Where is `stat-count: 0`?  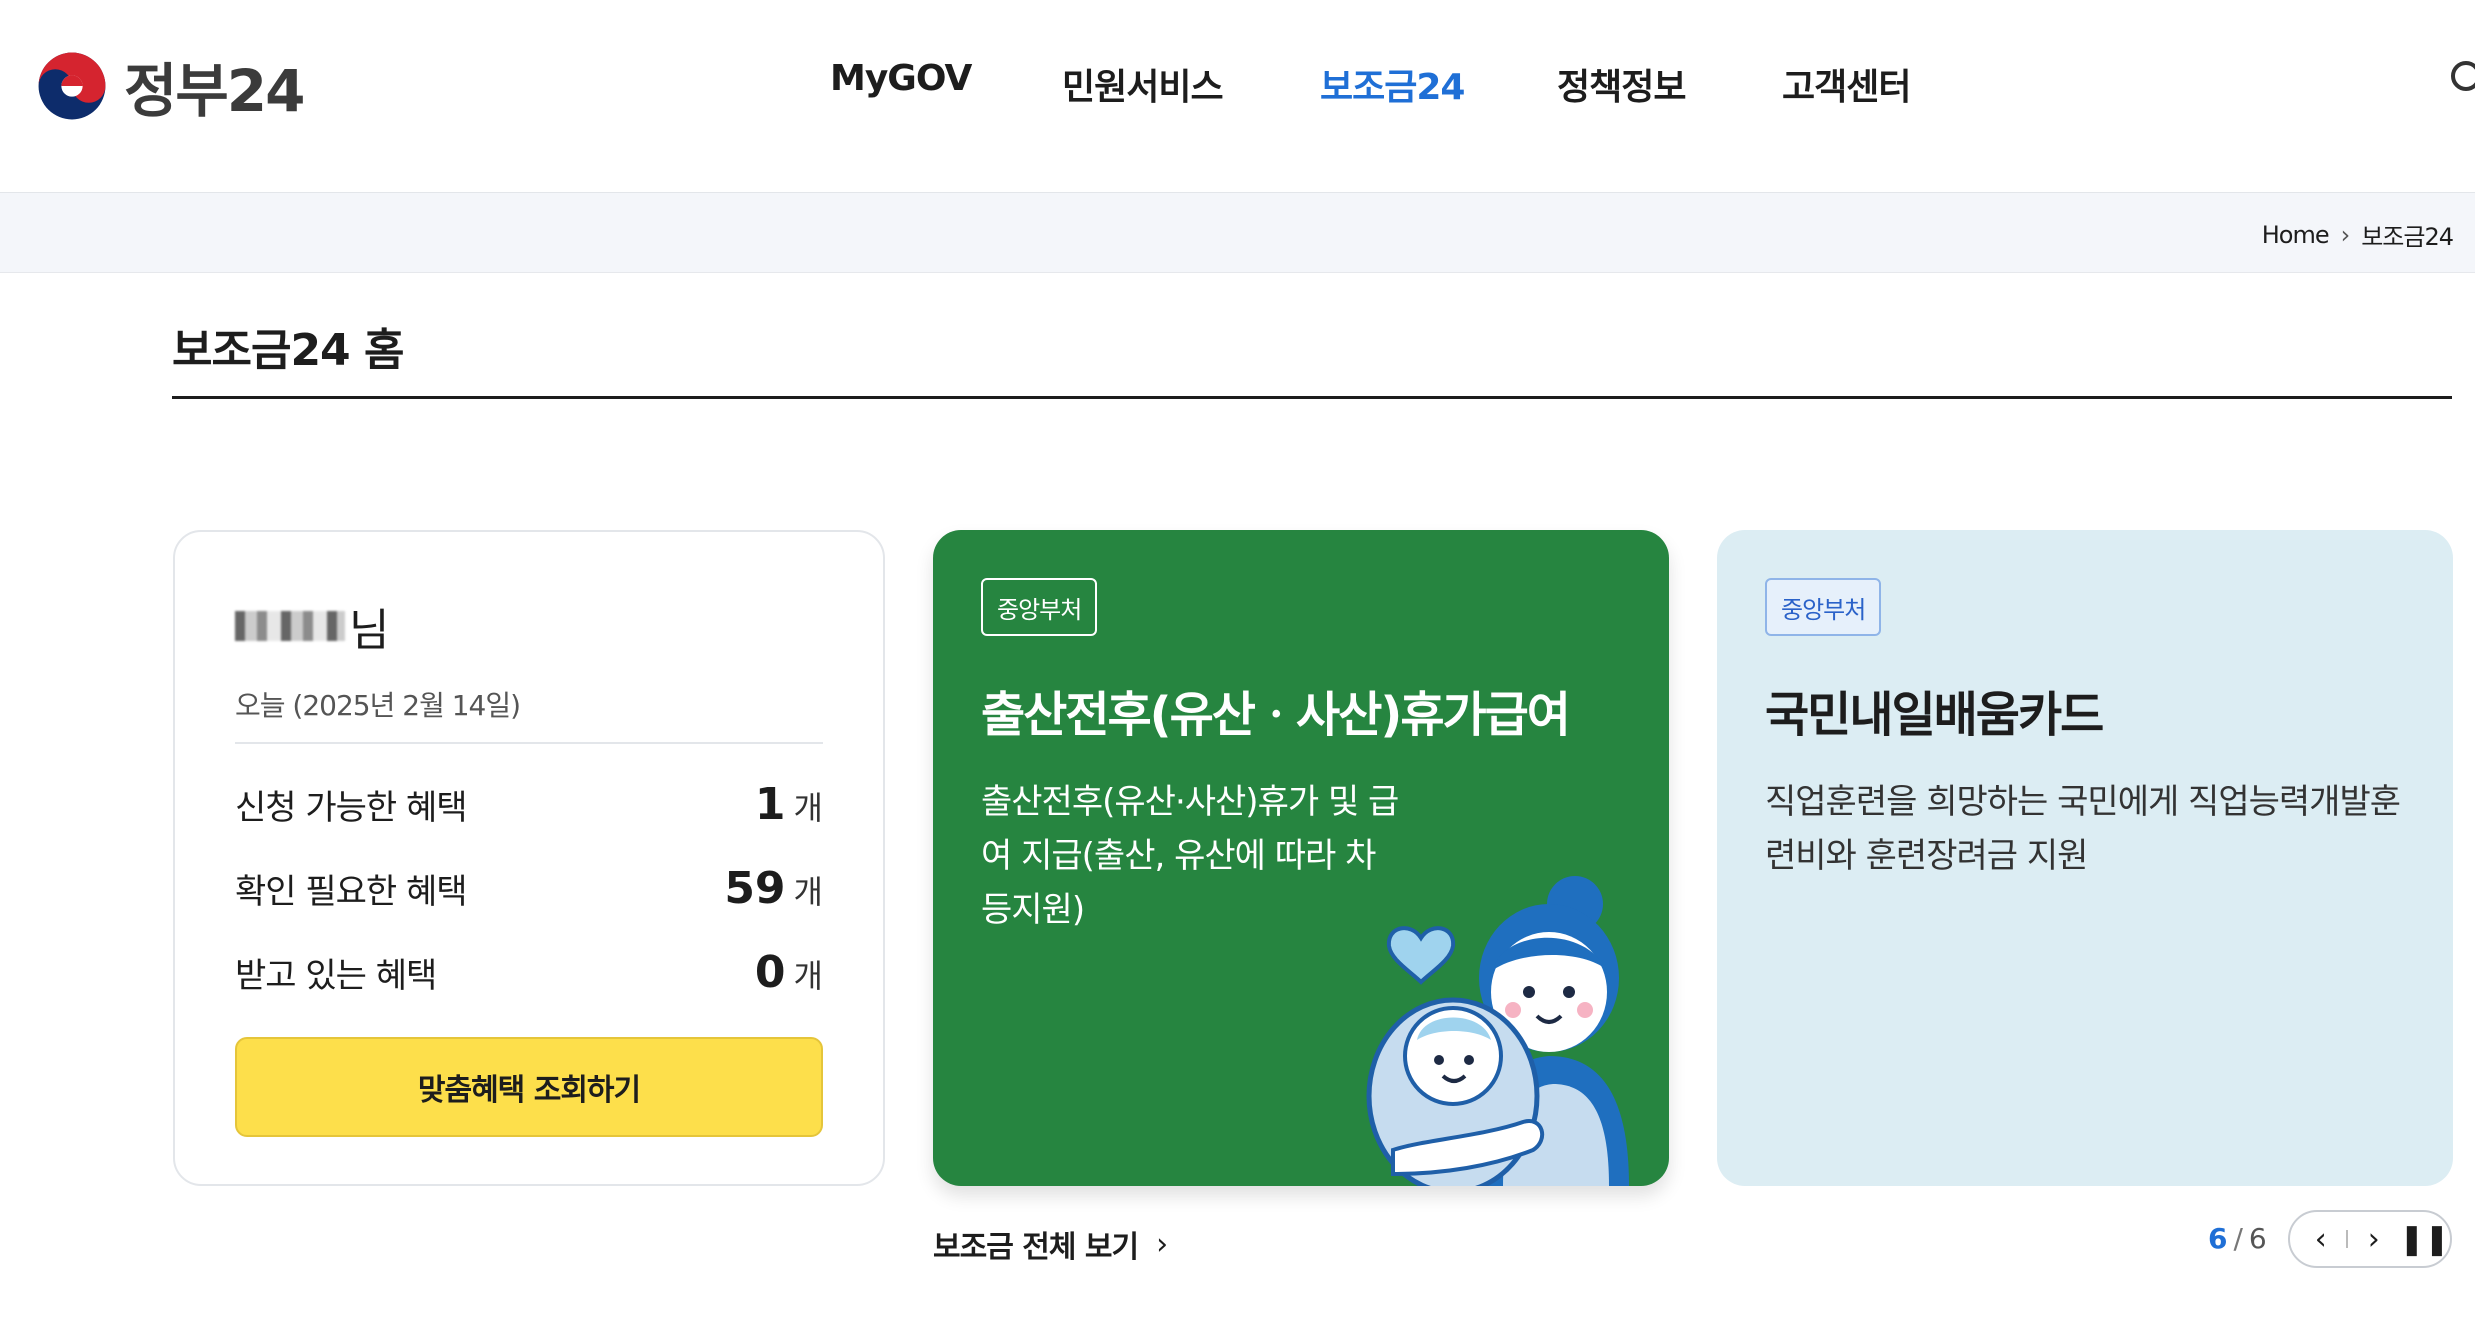 stat-count: 0 is located at coordinates (770, 972).